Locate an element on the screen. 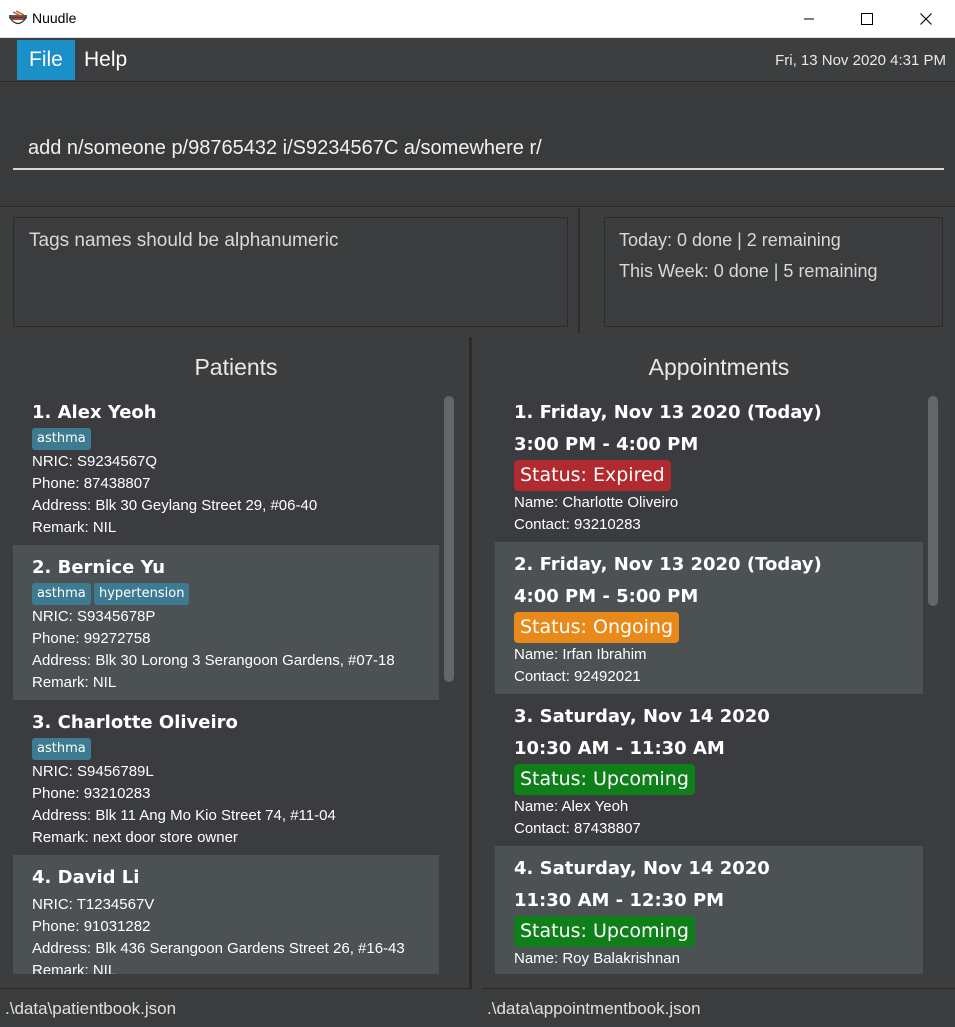  patient-phone: Phone: 93210283 is located at coordinates (91, 793).